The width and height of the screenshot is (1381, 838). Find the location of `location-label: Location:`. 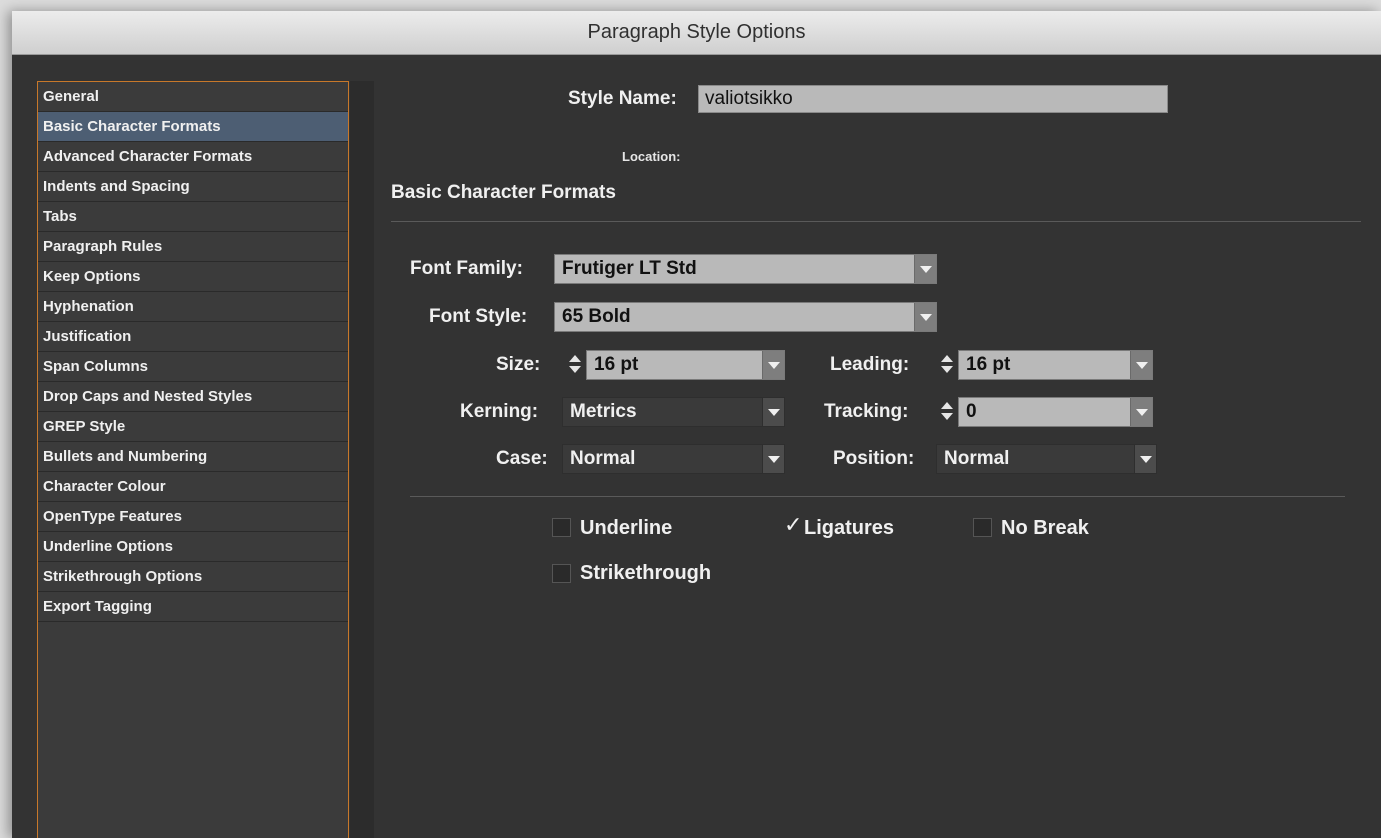

location-label: Location: is located at coordinates (651, 156).